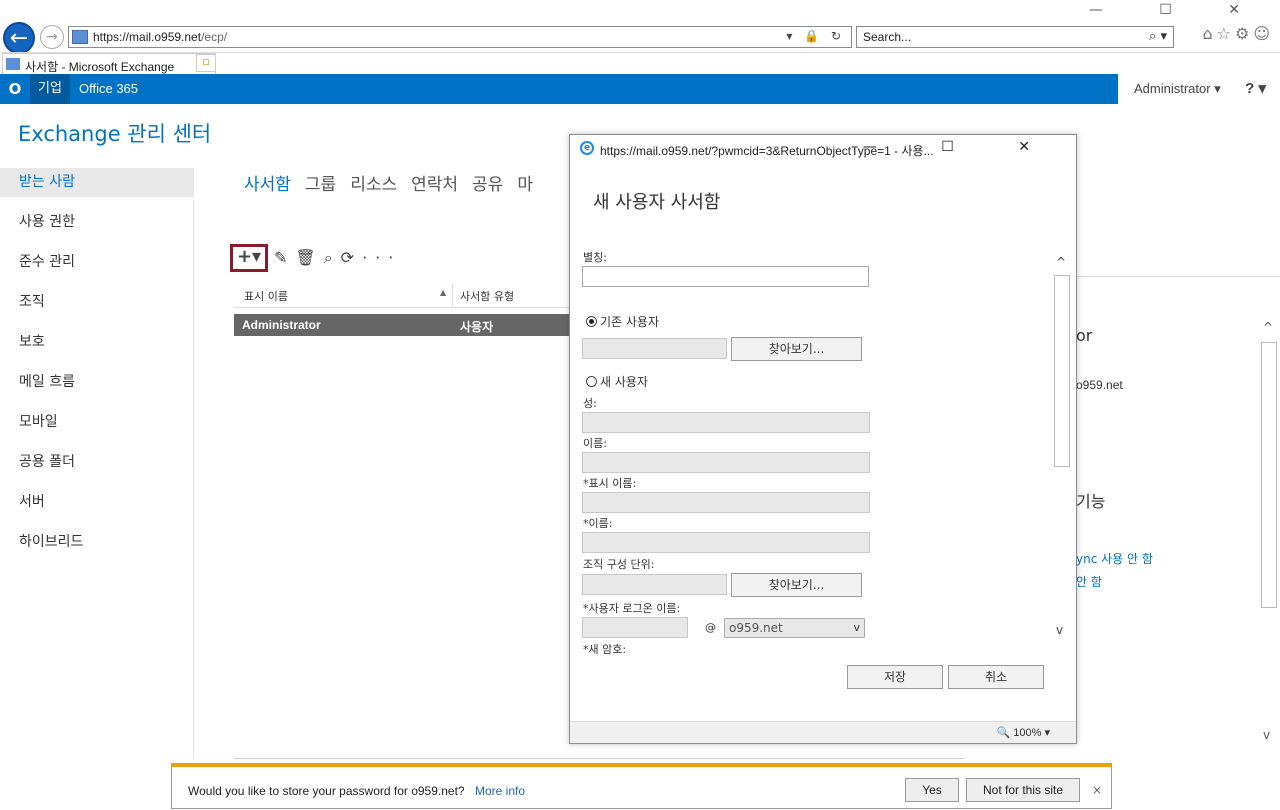 The height and width of the screenshot is (810, 1280). I want to click on details-divider, so click(1178, 276).